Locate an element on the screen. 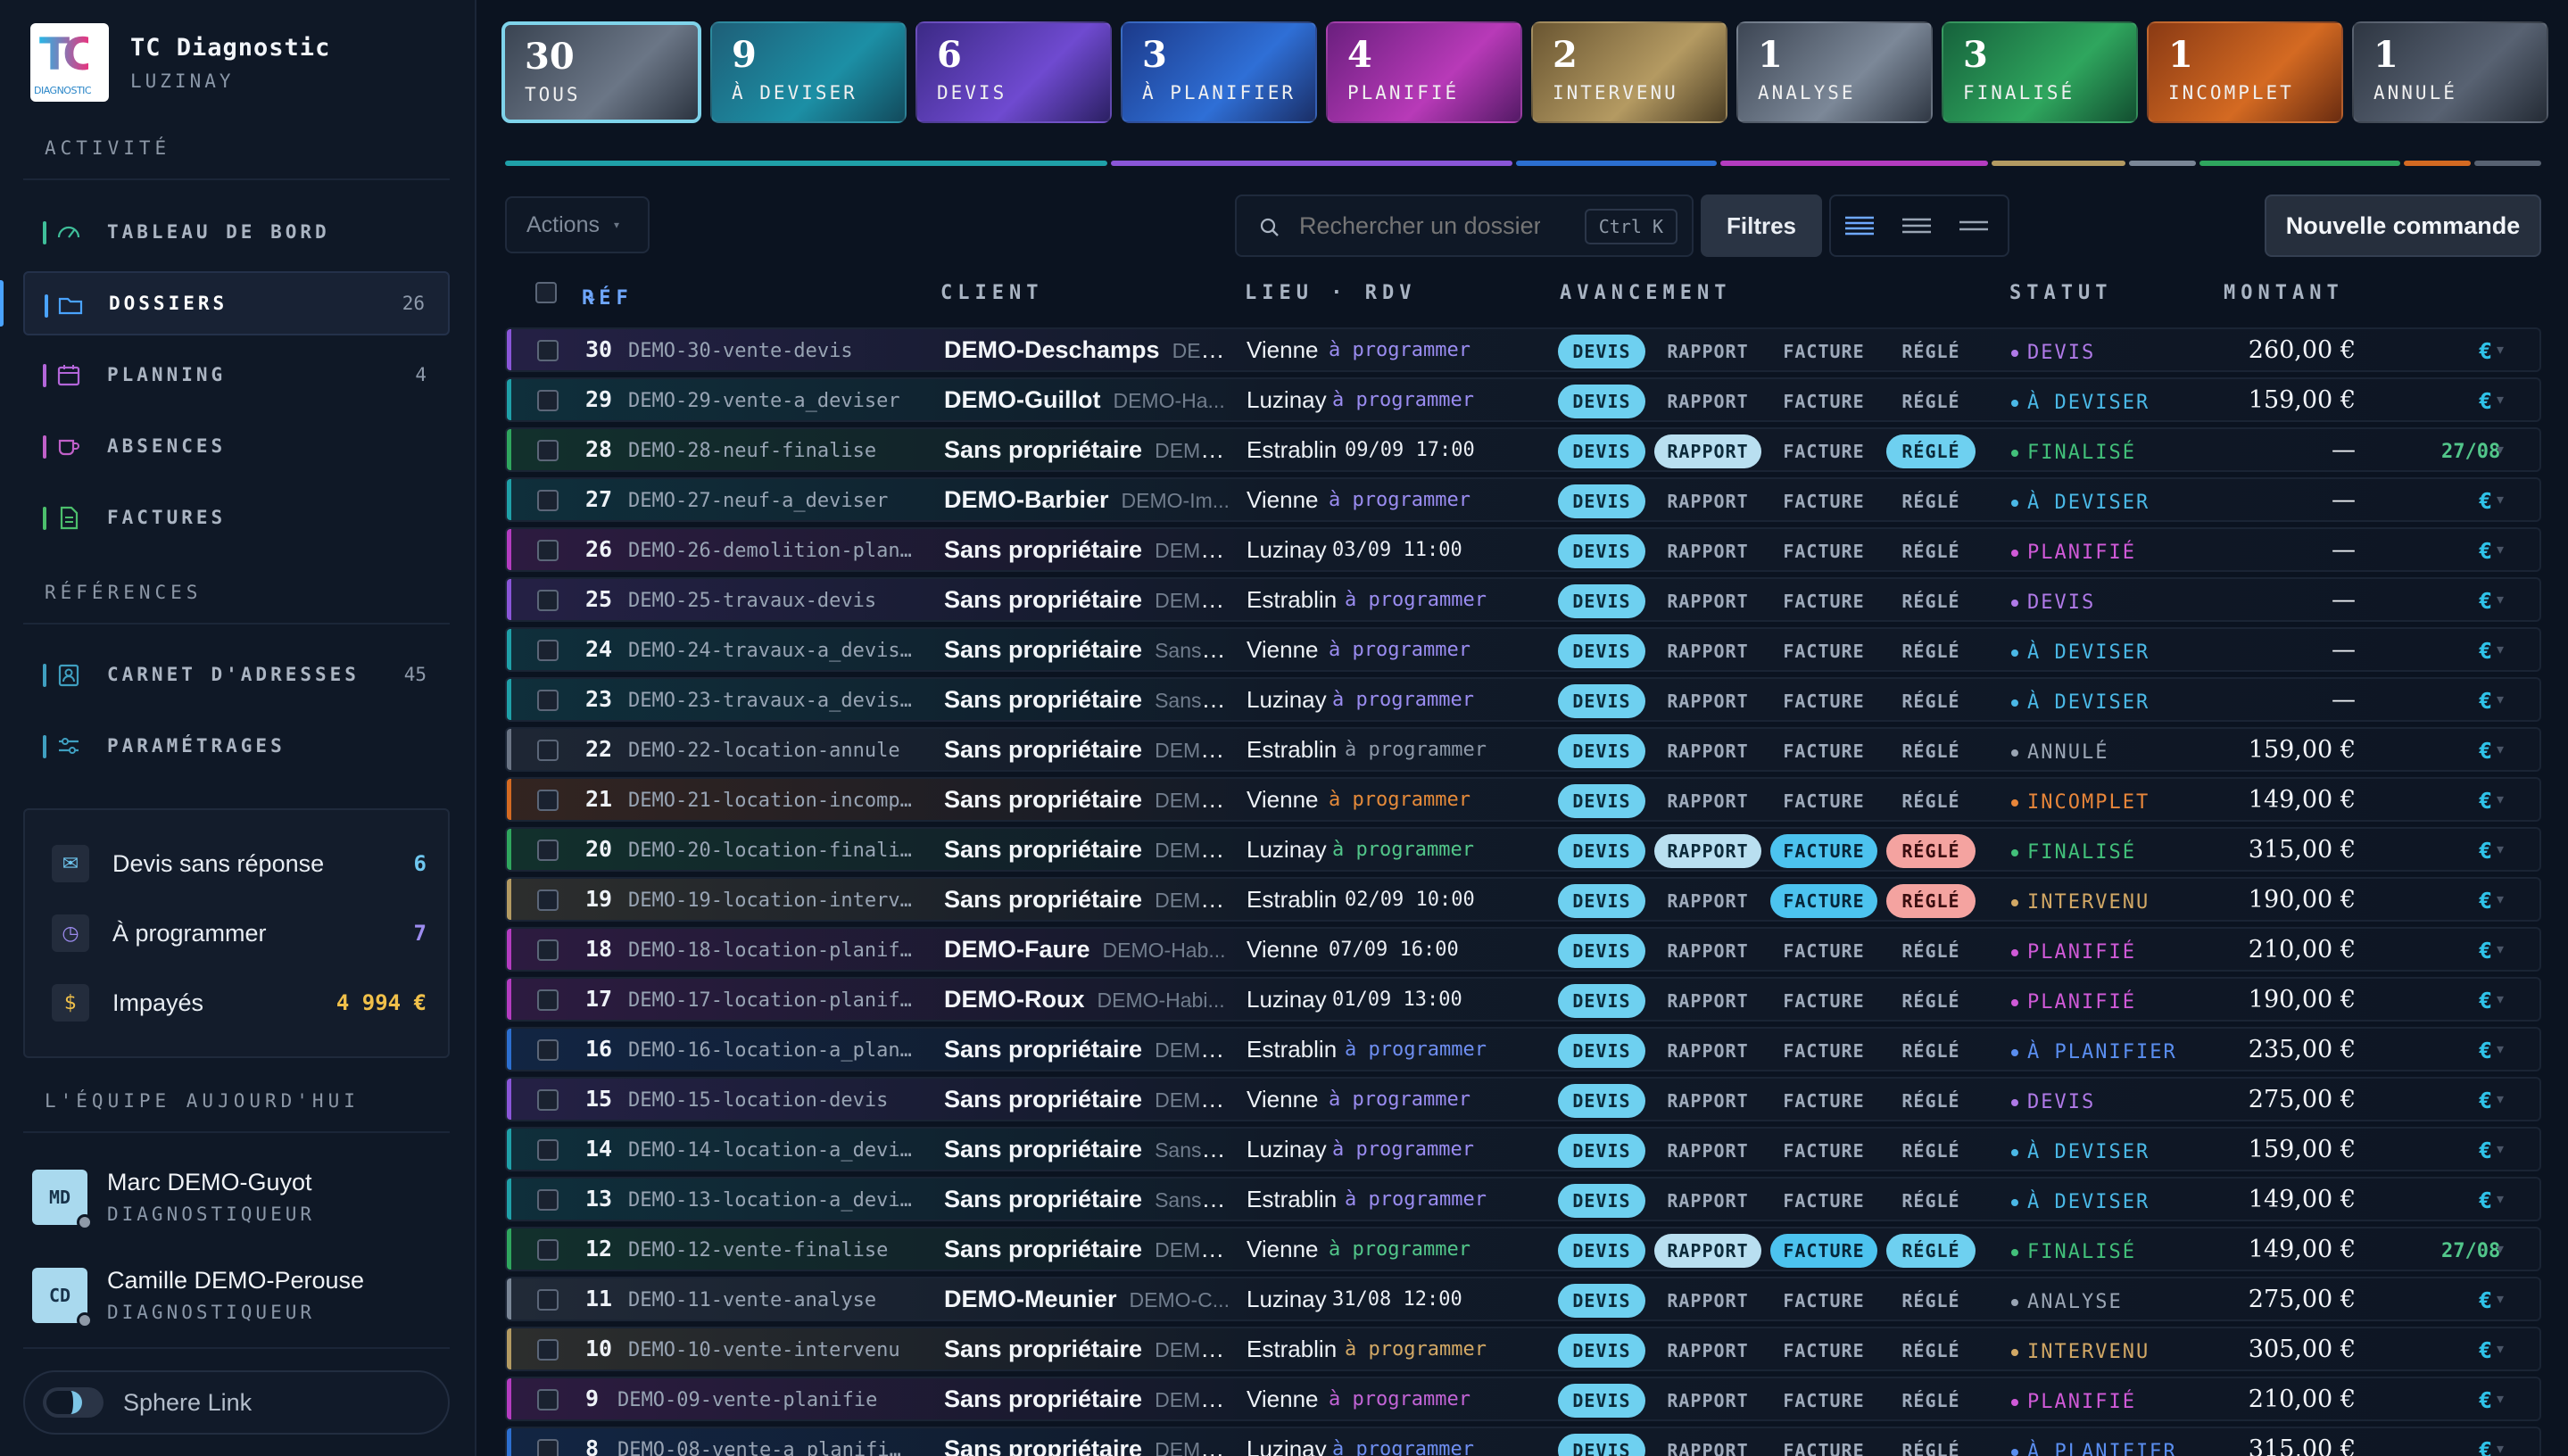 The image size is (2568, 1456). row-reference: DEMO-09-vente-planifie is located at coordinates (764, 1400).